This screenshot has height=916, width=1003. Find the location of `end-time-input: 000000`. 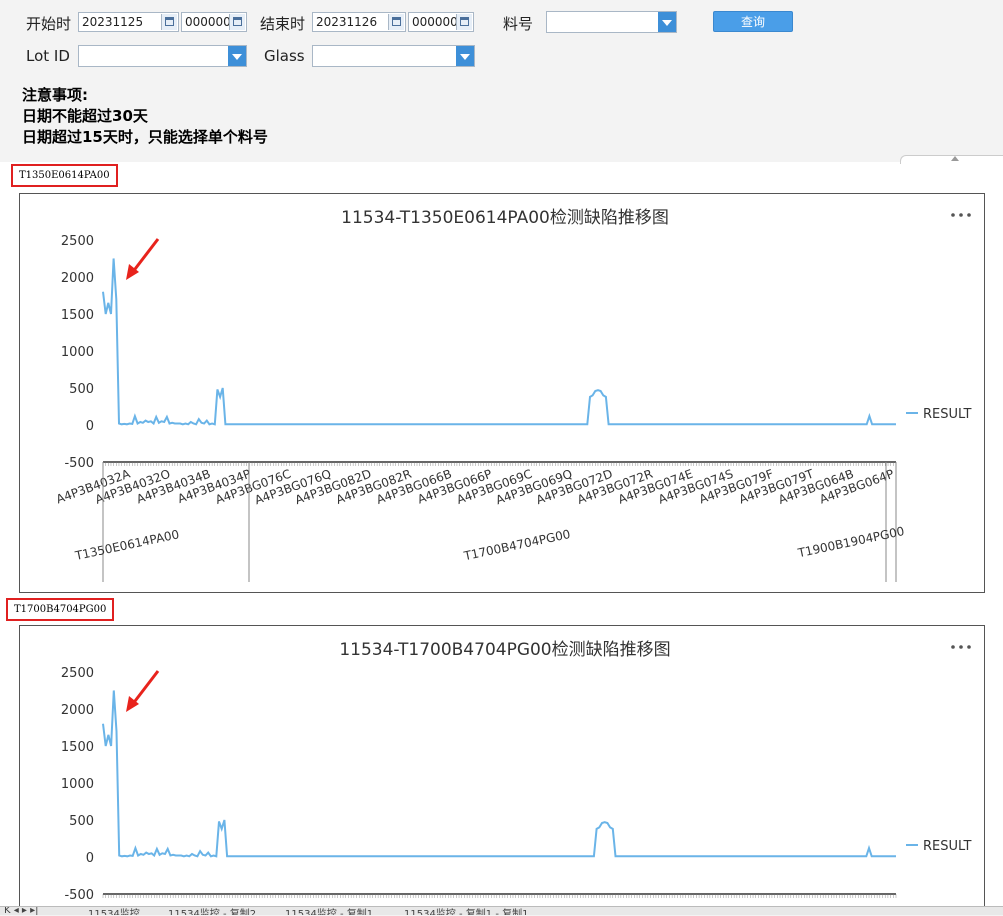

end-time-input: 000000 is located at coordinates (441, 22).